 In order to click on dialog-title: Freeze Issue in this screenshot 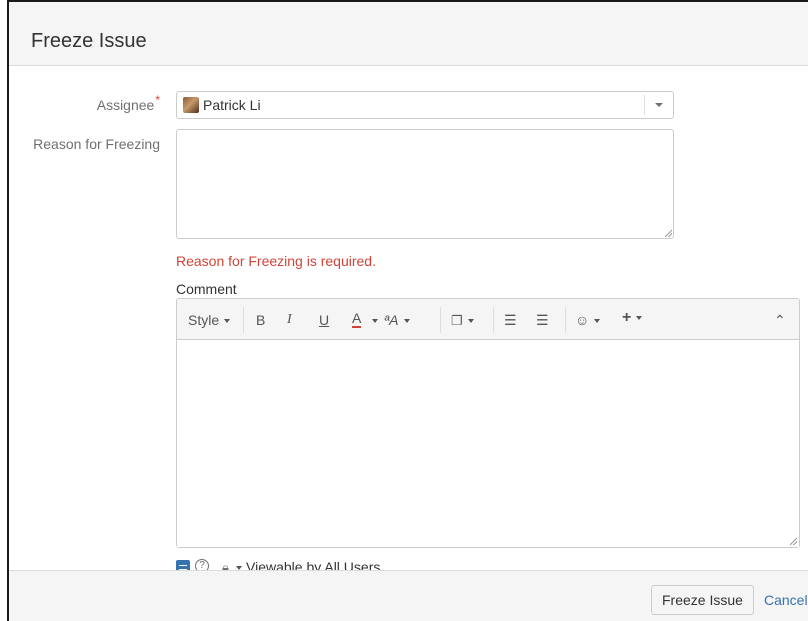, I will do `click(89, 41)`.